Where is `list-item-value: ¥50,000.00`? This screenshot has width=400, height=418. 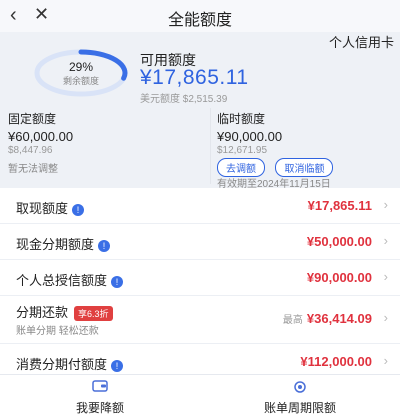
list-item-value: ¥50,000.00 is located at coordinates (339, 241).